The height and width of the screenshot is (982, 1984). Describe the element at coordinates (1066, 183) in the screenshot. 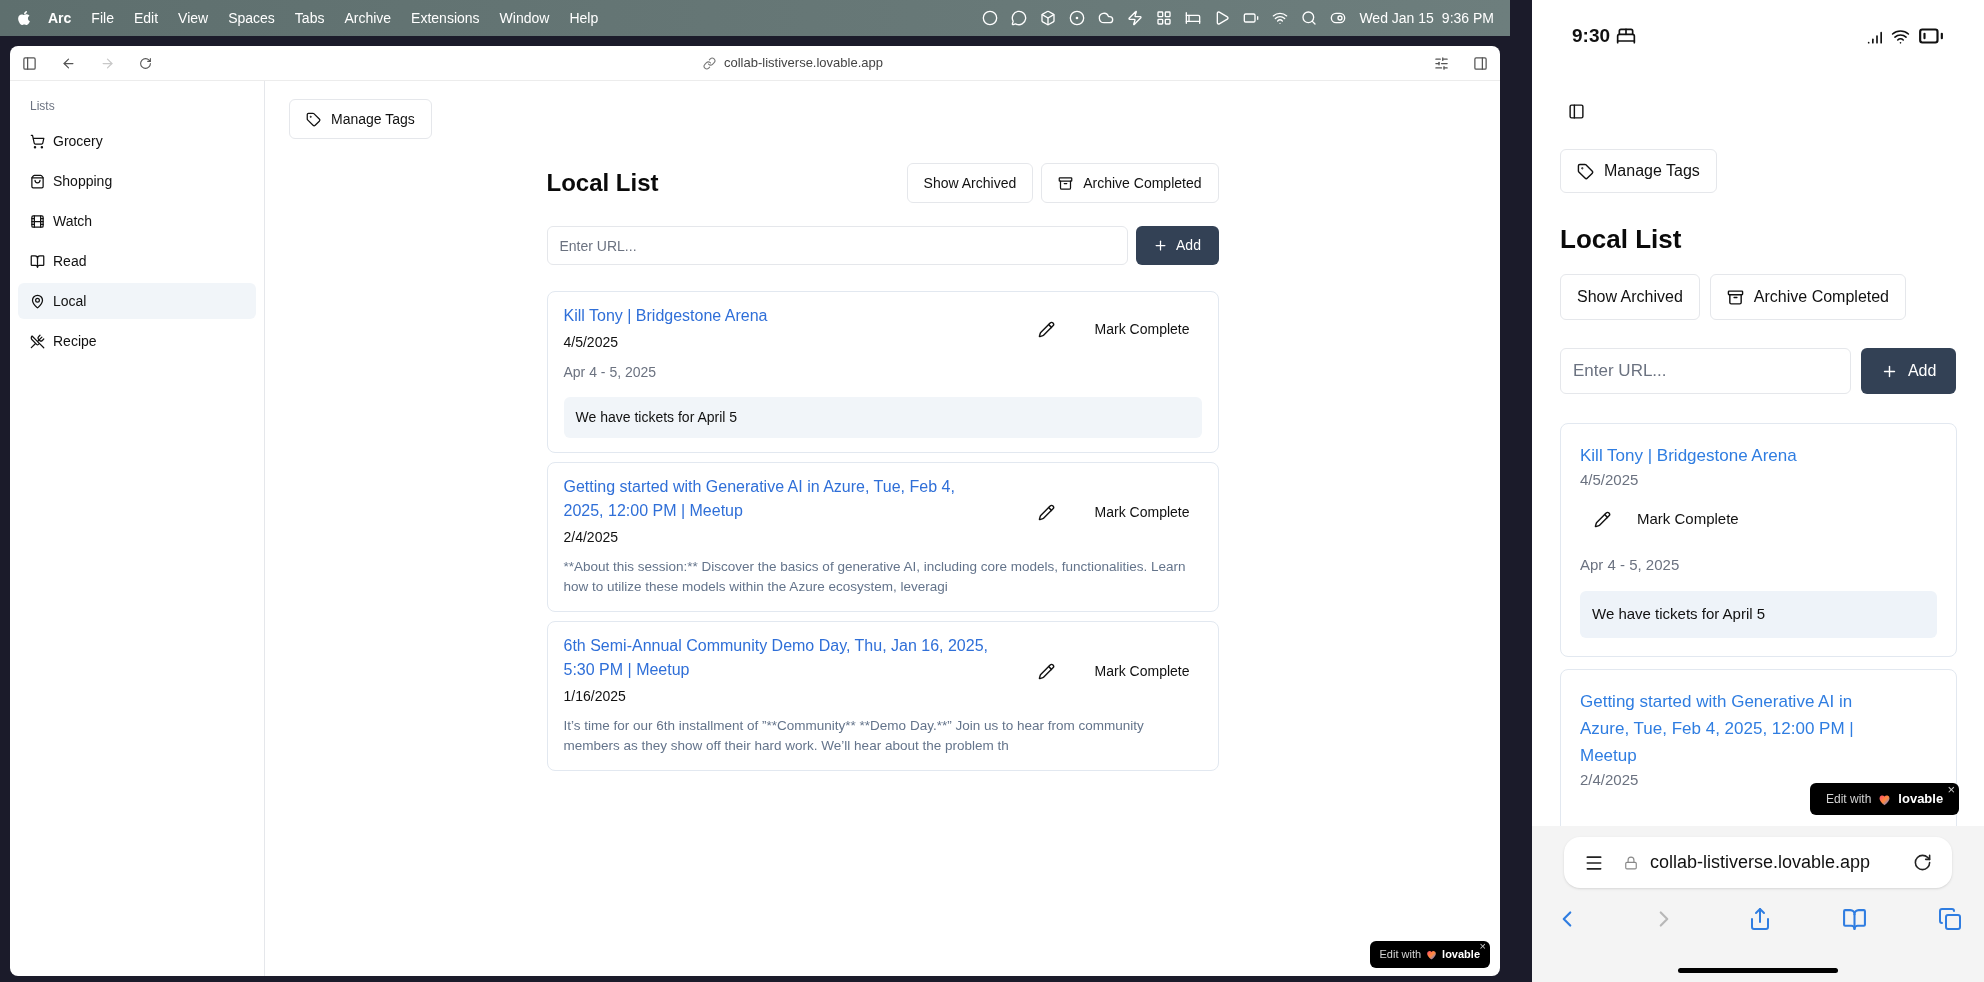

I see `archive-icon` at that location.